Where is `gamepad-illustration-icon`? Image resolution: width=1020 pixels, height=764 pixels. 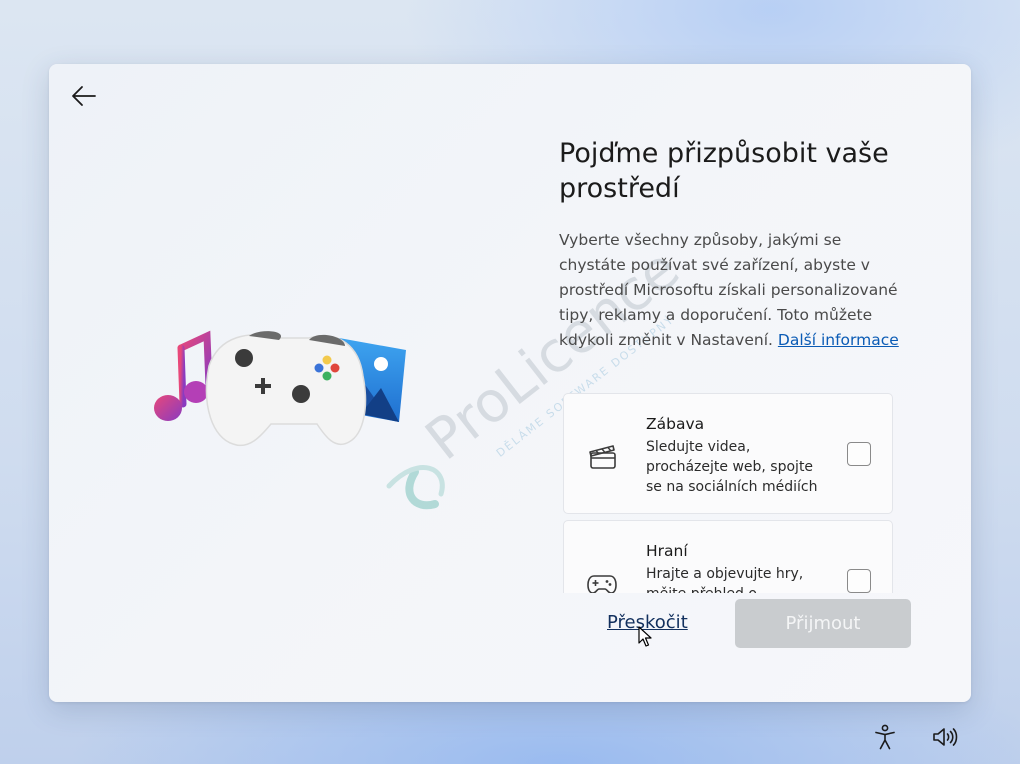
gamepad-illustration-icon is located at coordinates (286, 389).